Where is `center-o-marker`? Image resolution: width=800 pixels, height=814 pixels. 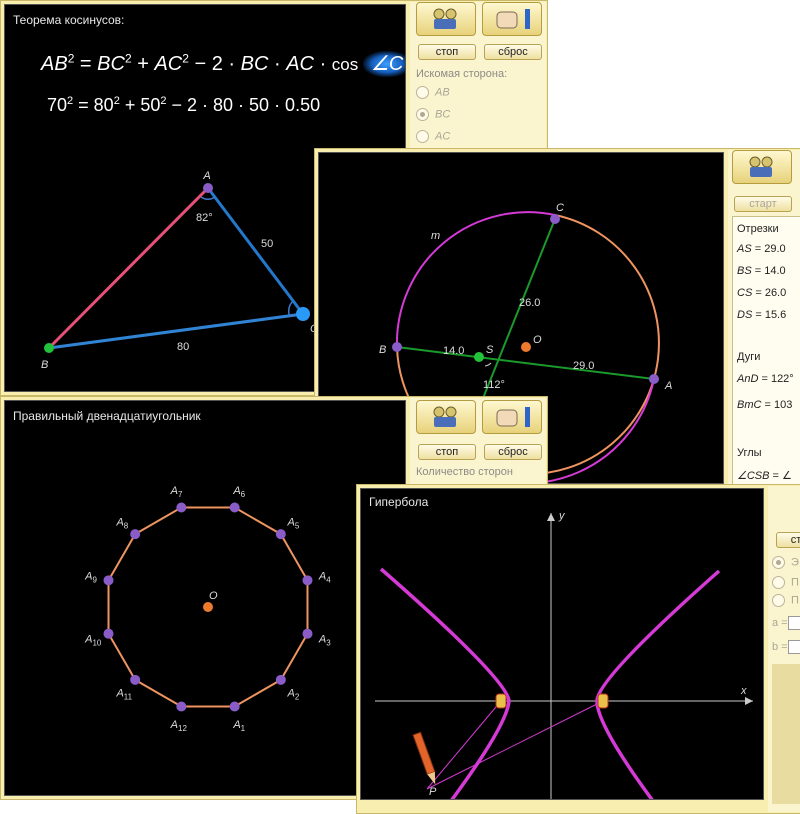 center-o-marker is located at coordinates (208, 607).